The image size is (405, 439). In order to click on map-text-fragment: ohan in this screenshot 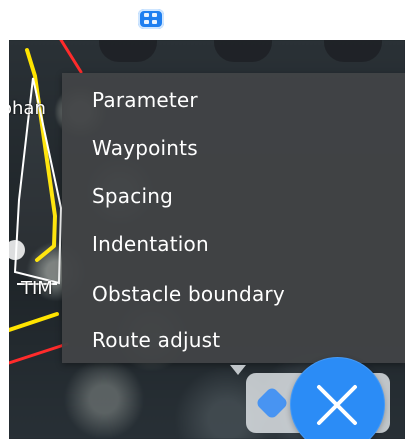, I will do `click(27, 108)`.